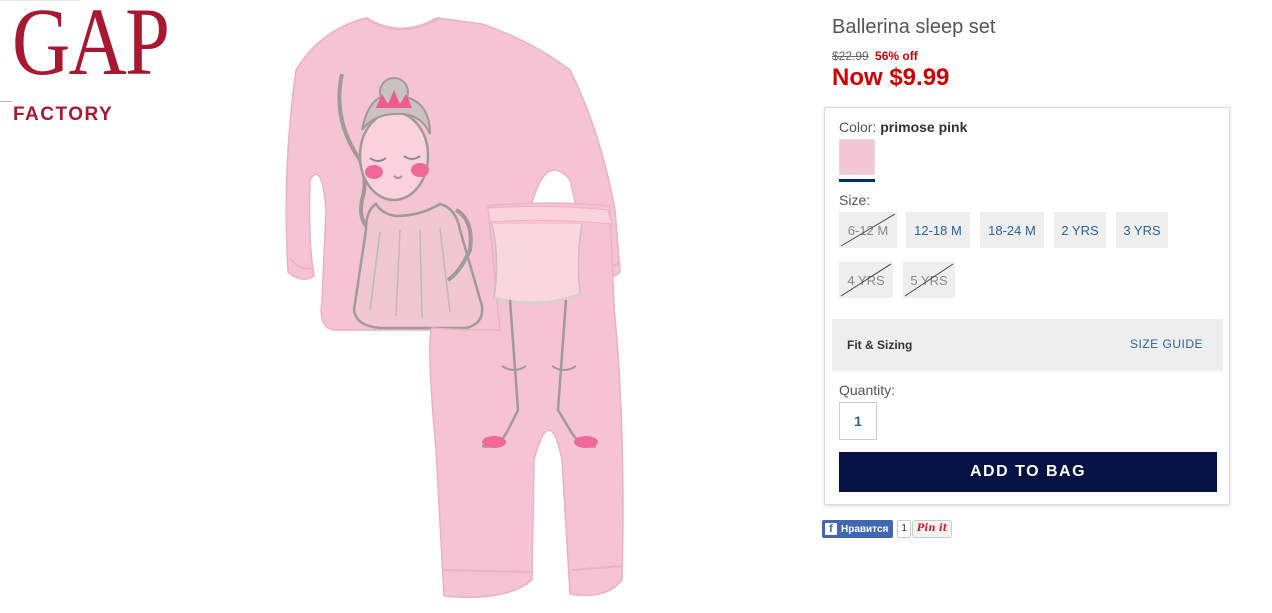 This screenshot has height=613, width=1272. I want to click on discount-badge: 56% off, so click(896, 56).